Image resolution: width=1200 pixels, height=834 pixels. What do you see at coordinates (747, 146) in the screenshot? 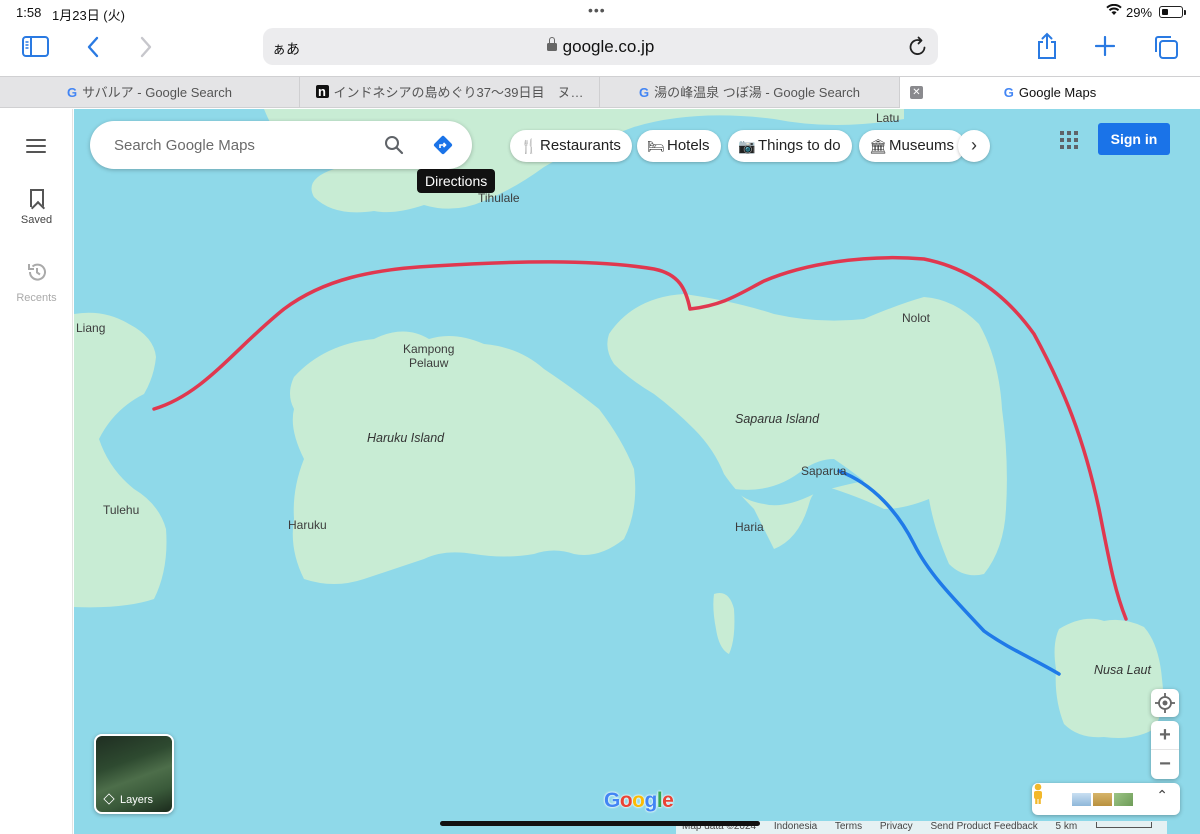
I see `camera-icon: 📷` at bounding box center [747, 146].